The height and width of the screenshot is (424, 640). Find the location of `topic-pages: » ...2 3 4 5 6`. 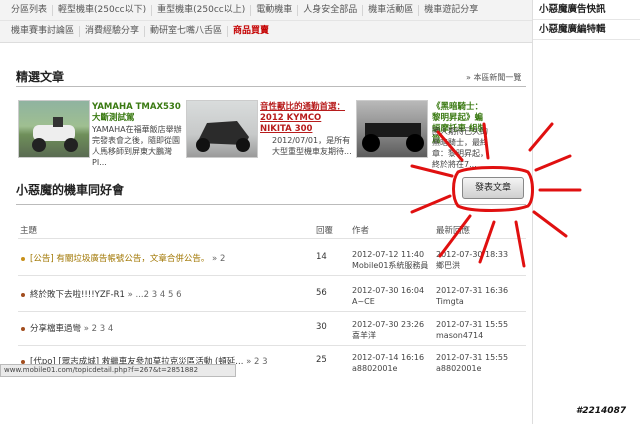

topic-pages: » ...2 3 4 5 6 is located at coordinates (155, 295).